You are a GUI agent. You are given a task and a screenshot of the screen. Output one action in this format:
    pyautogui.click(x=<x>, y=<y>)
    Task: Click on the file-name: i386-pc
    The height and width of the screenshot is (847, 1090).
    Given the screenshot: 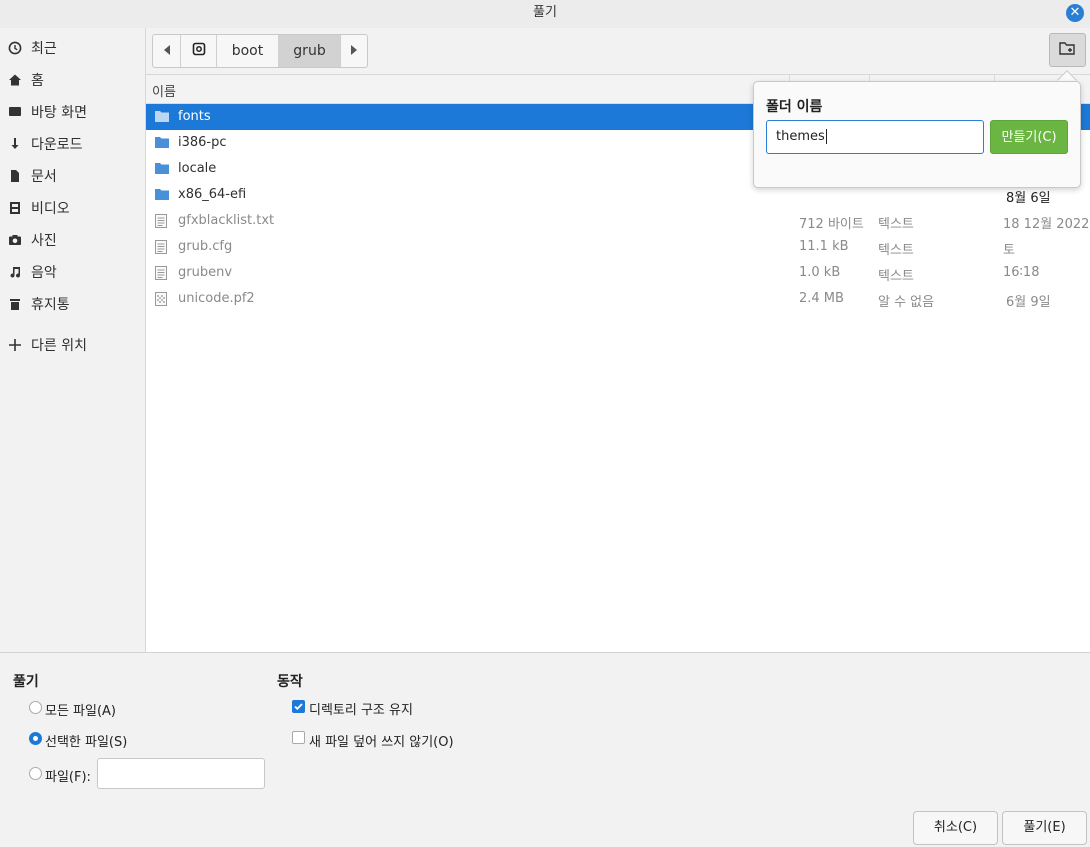 What is the action you would take?
    pyautogui.click(x=202, y=142)
    